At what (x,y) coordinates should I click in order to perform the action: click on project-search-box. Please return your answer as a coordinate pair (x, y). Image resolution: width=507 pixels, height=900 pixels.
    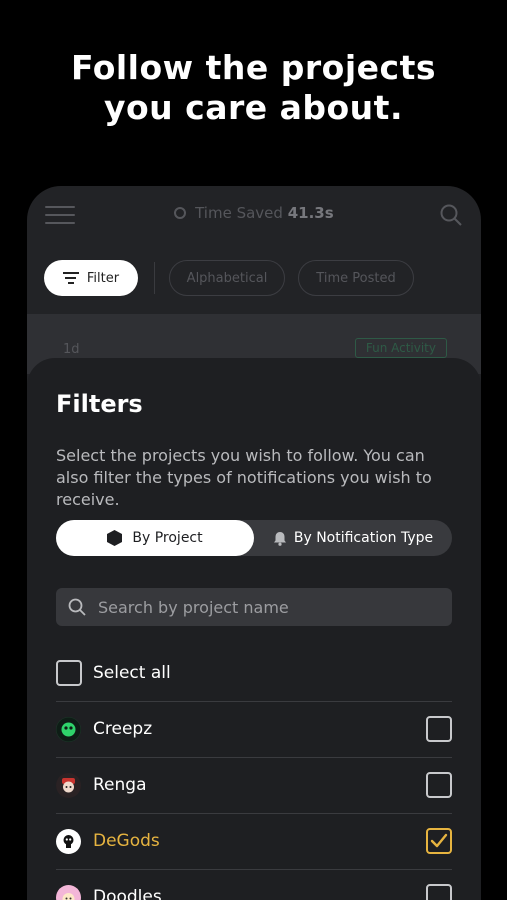
    Looking at the image, I should click on (254, 607).